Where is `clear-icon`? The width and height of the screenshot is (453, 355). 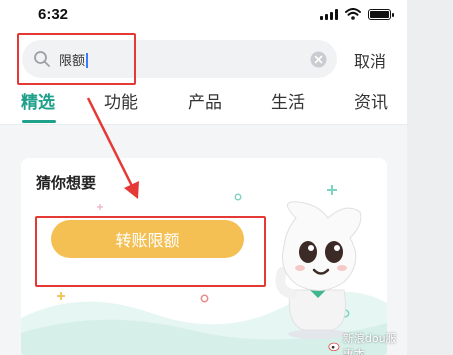 clear-icon is located at coordinates (318, 59).